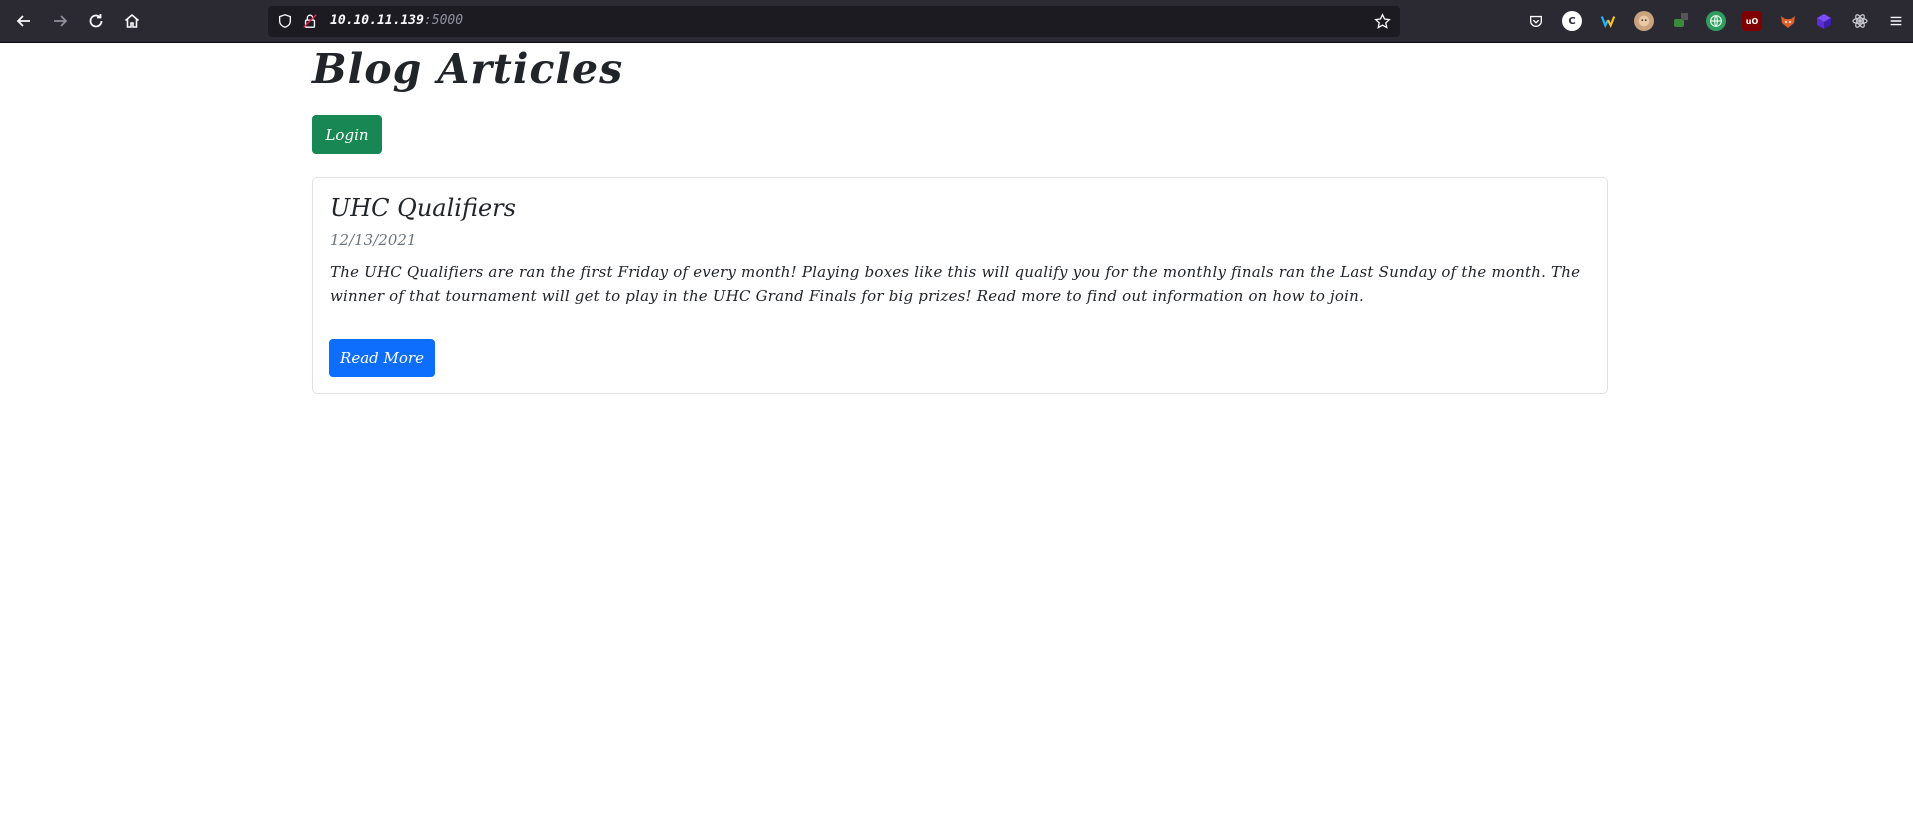 This screenshot has width=1913, height=814. What do you see at coordinates (468, 69) in the screenshot?
I see `page-title: Blog Articles` at bounding box center [468, 69].